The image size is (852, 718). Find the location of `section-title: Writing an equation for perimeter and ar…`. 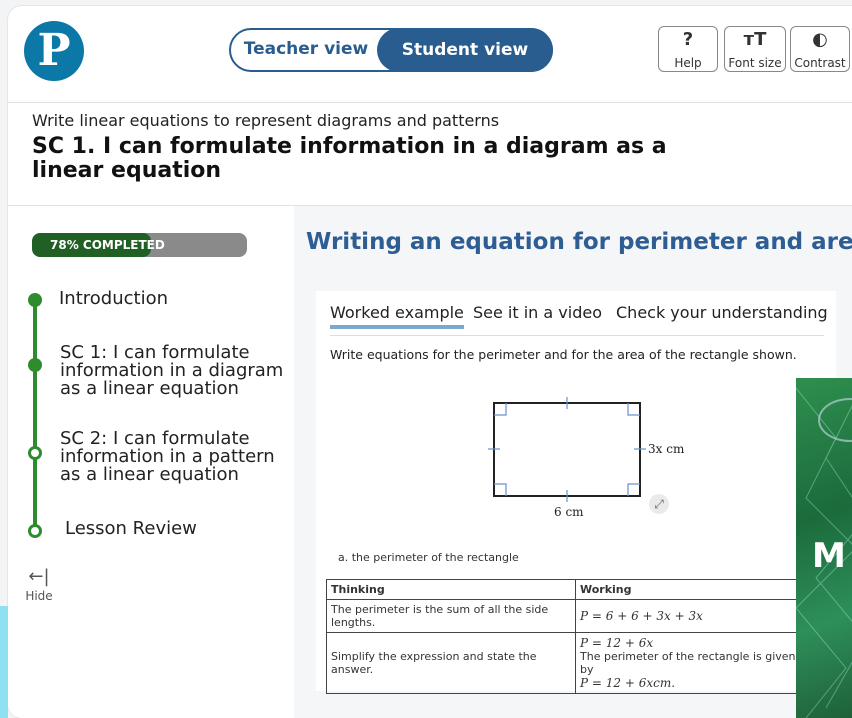

section-title: Writing an equation for perimeter and ar… is located at coordinates (579, 242).